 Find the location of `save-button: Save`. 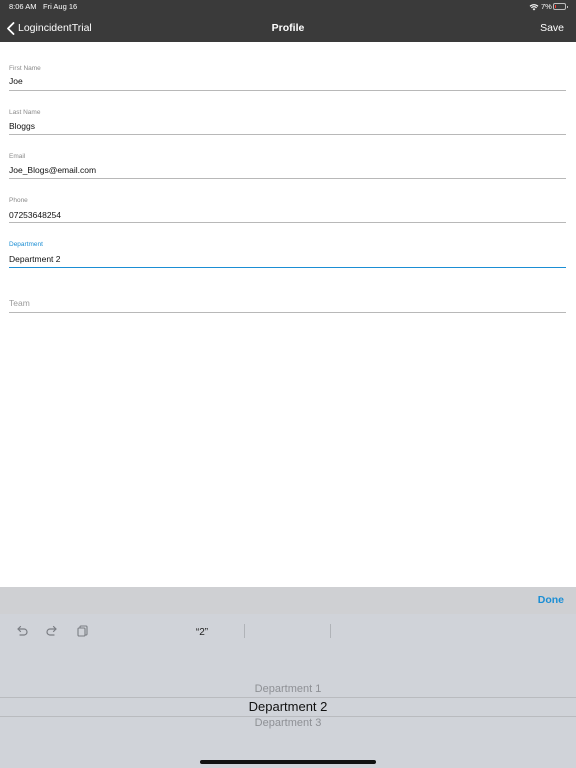

save-button: Save is located at coordinates (552, 28).